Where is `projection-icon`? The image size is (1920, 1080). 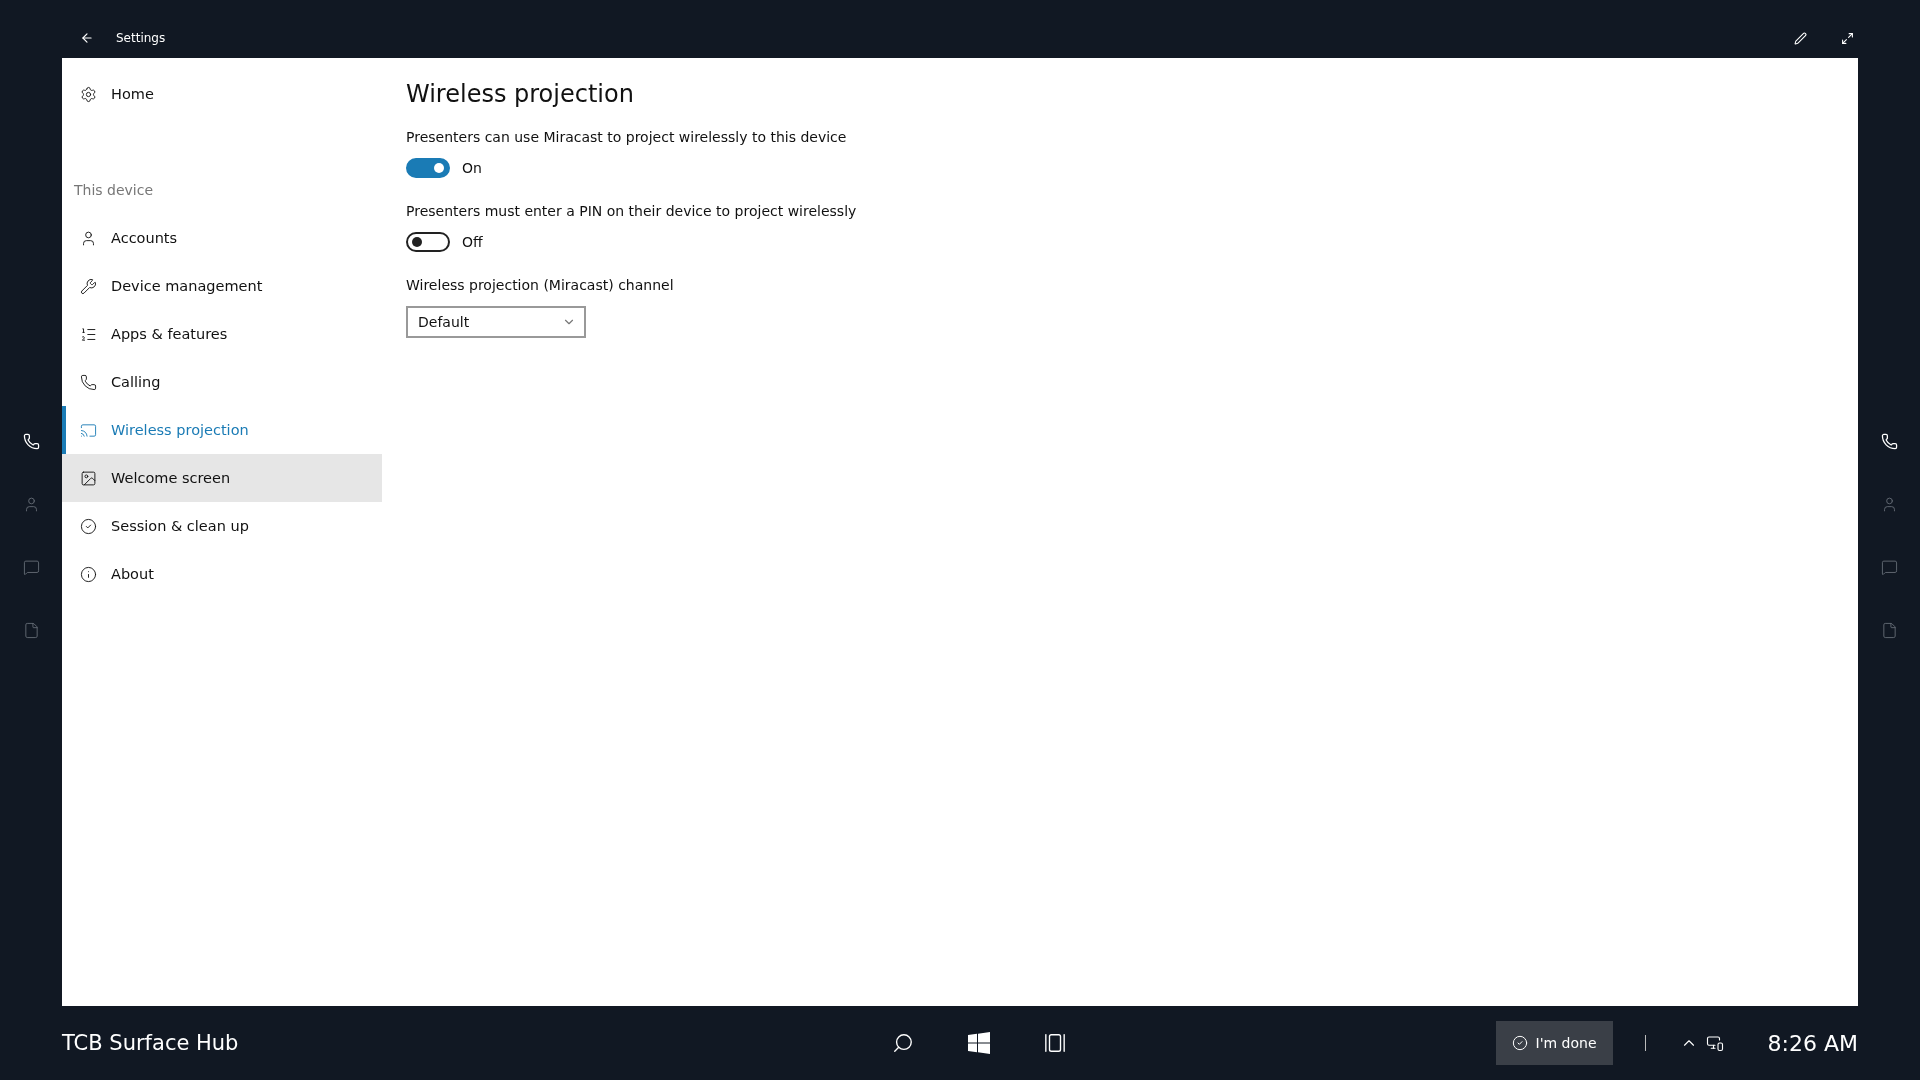 projection-icon is located at coordinates (88, 430).